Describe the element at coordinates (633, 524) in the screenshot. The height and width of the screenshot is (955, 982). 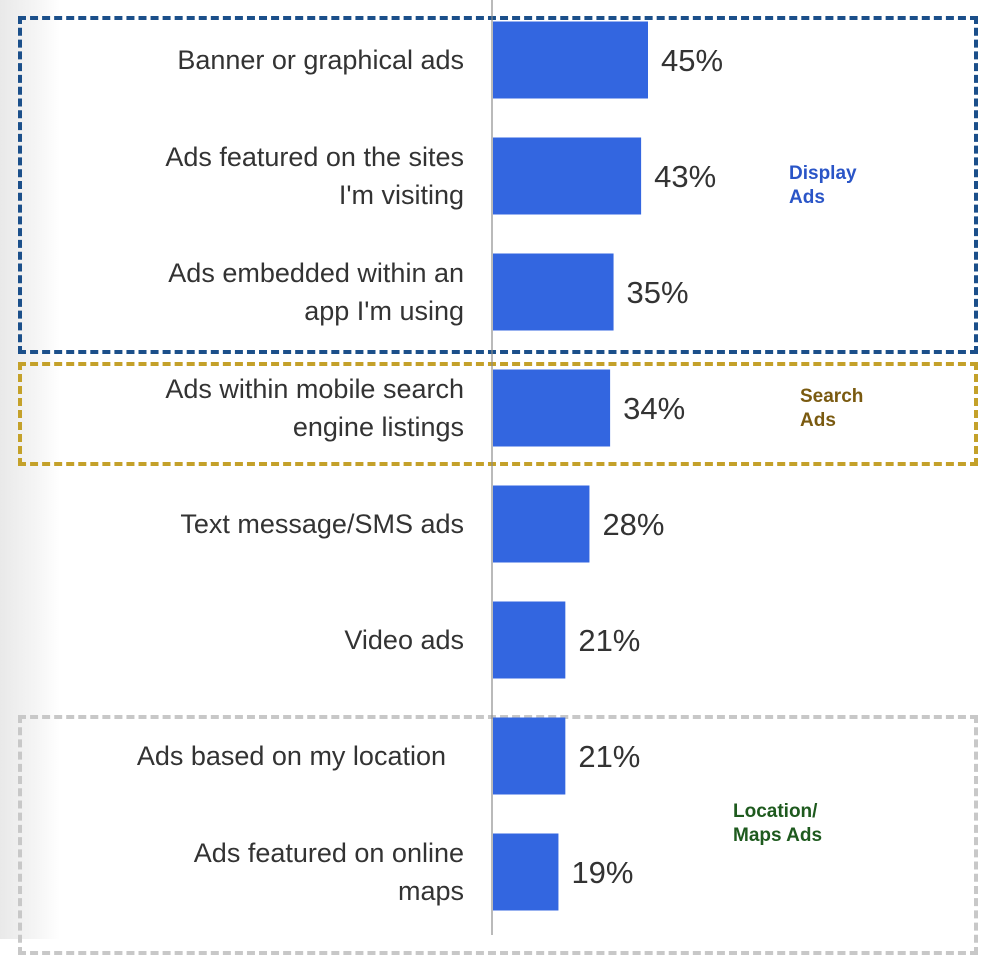
I see `value-label-4: 28%` at that location.